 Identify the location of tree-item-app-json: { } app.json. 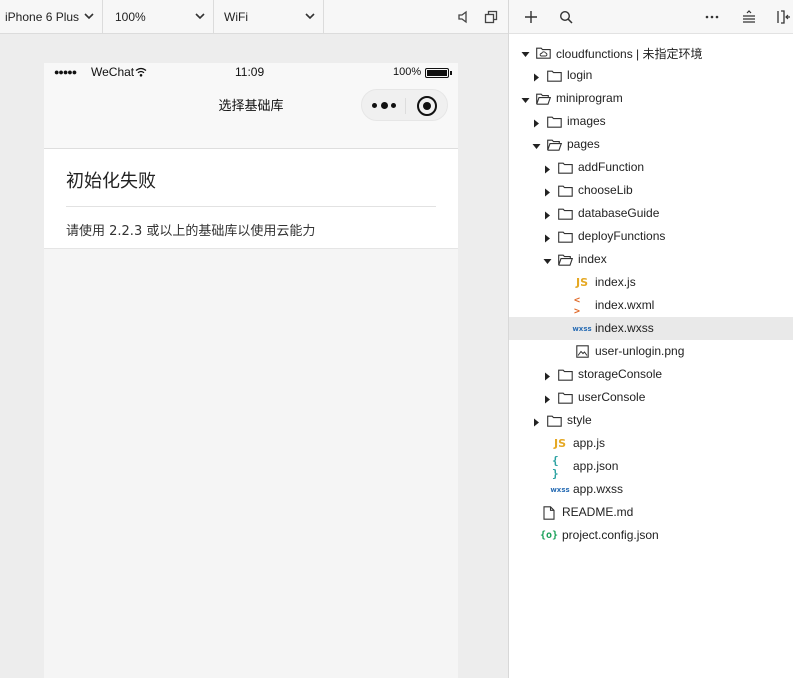
(651, 467).